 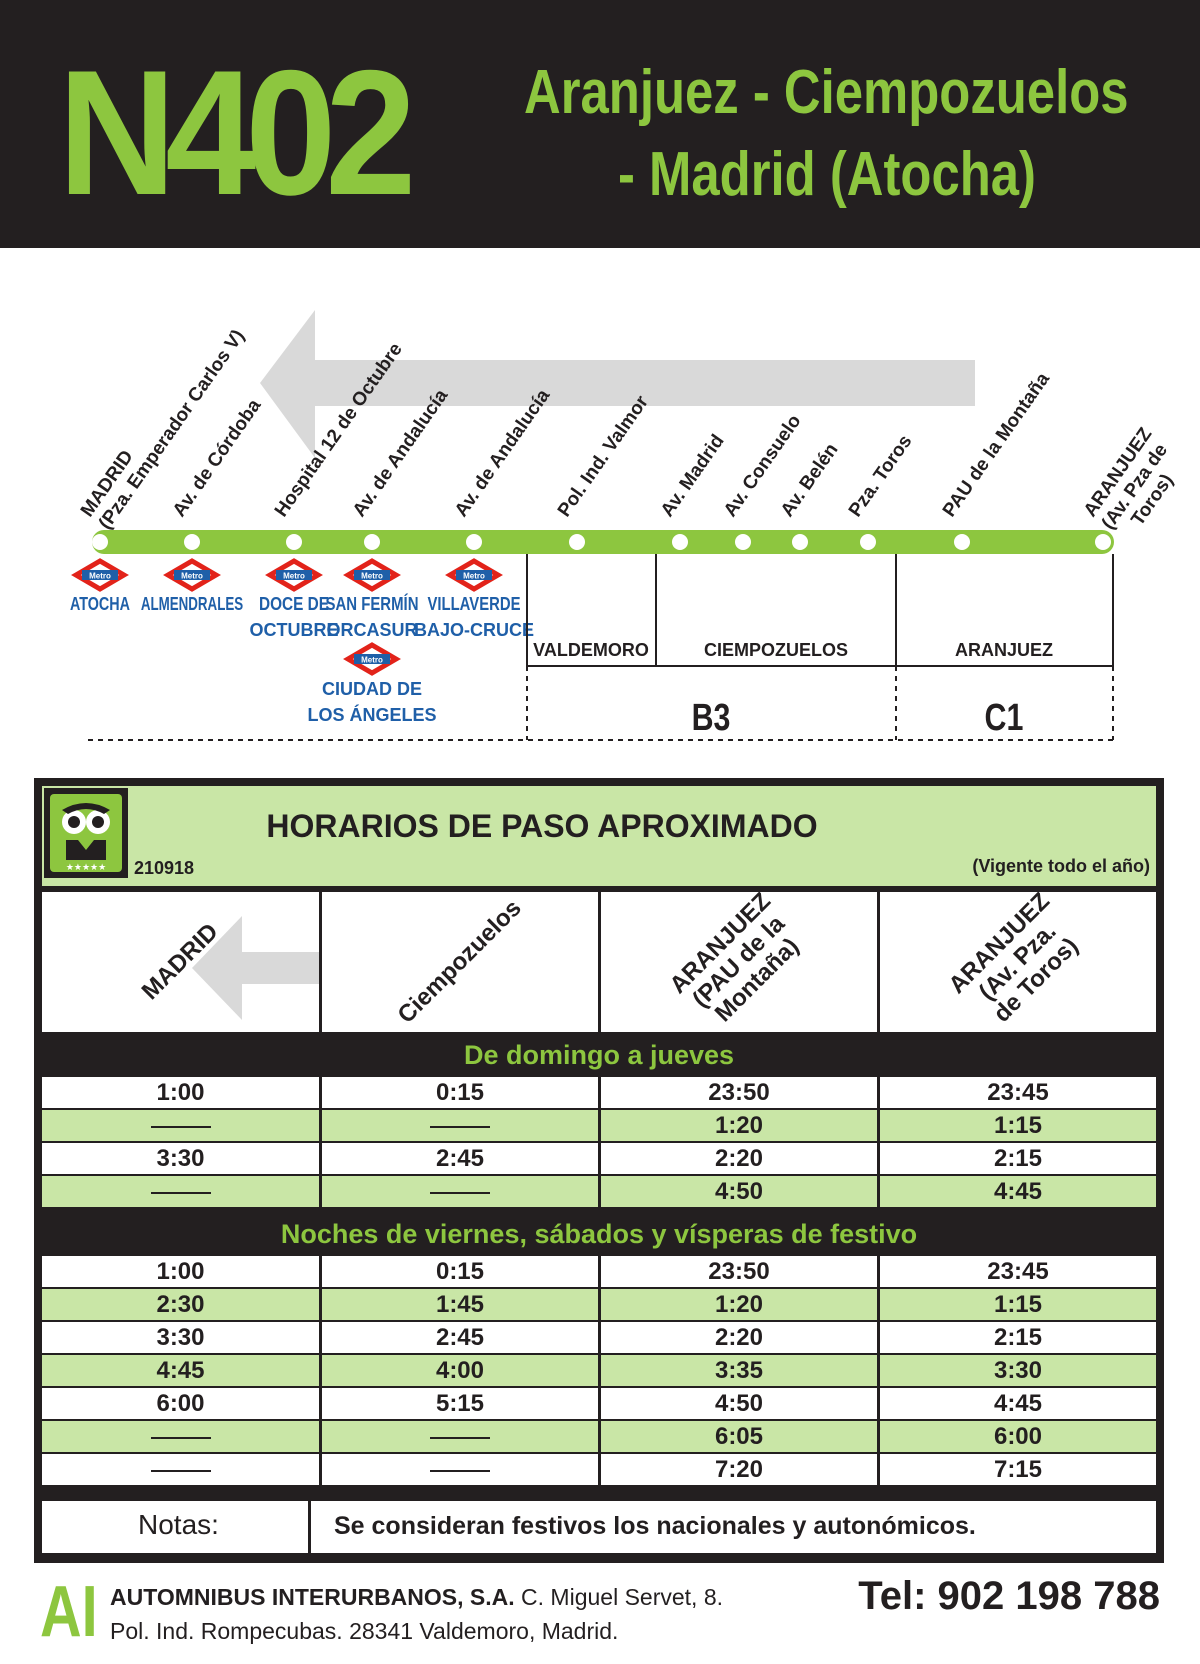 I want to click on stop-name: Pza. Toros, so click(x=881, y=476).